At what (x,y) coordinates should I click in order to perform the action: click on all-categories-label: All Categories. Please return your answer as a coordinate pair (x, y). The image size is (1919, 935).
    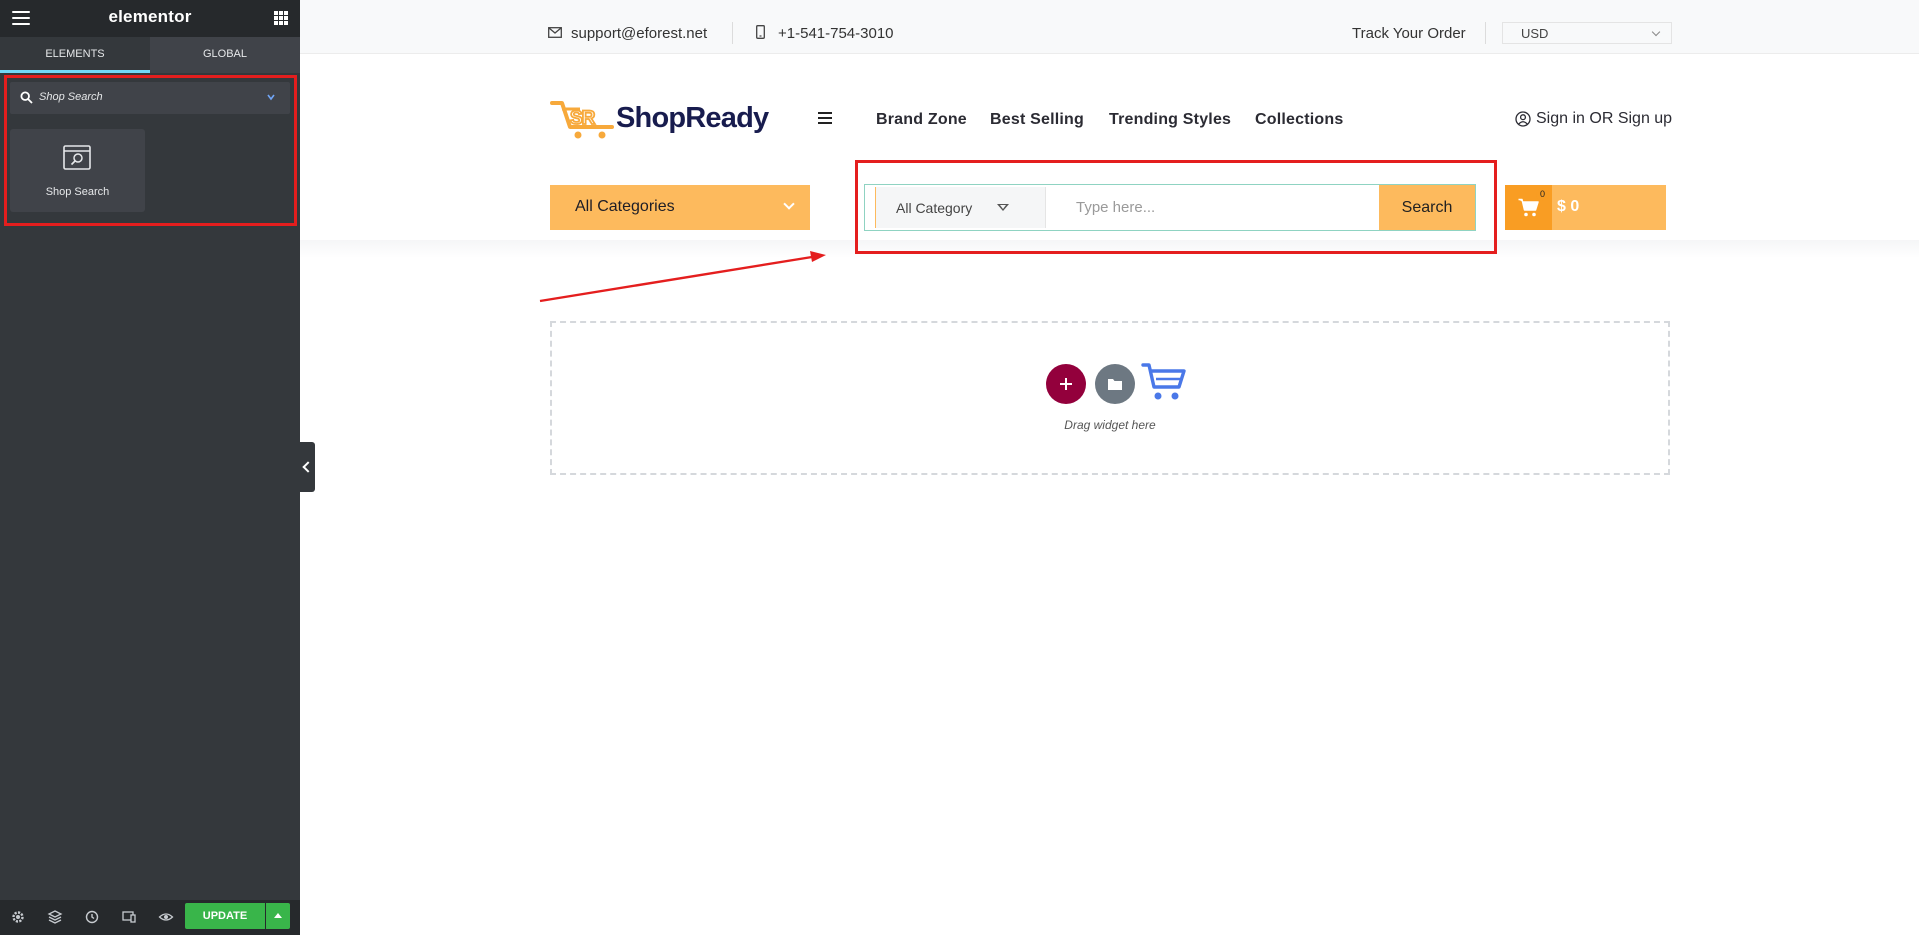
    Looking at the image, I should click on (625, 206).